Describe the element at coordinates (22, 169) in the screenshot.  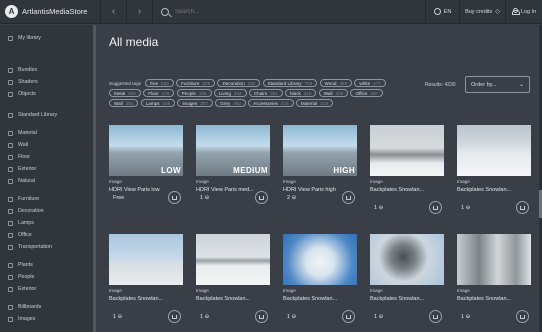
I see `sidebar-item-exterior: Exterior` at that location.